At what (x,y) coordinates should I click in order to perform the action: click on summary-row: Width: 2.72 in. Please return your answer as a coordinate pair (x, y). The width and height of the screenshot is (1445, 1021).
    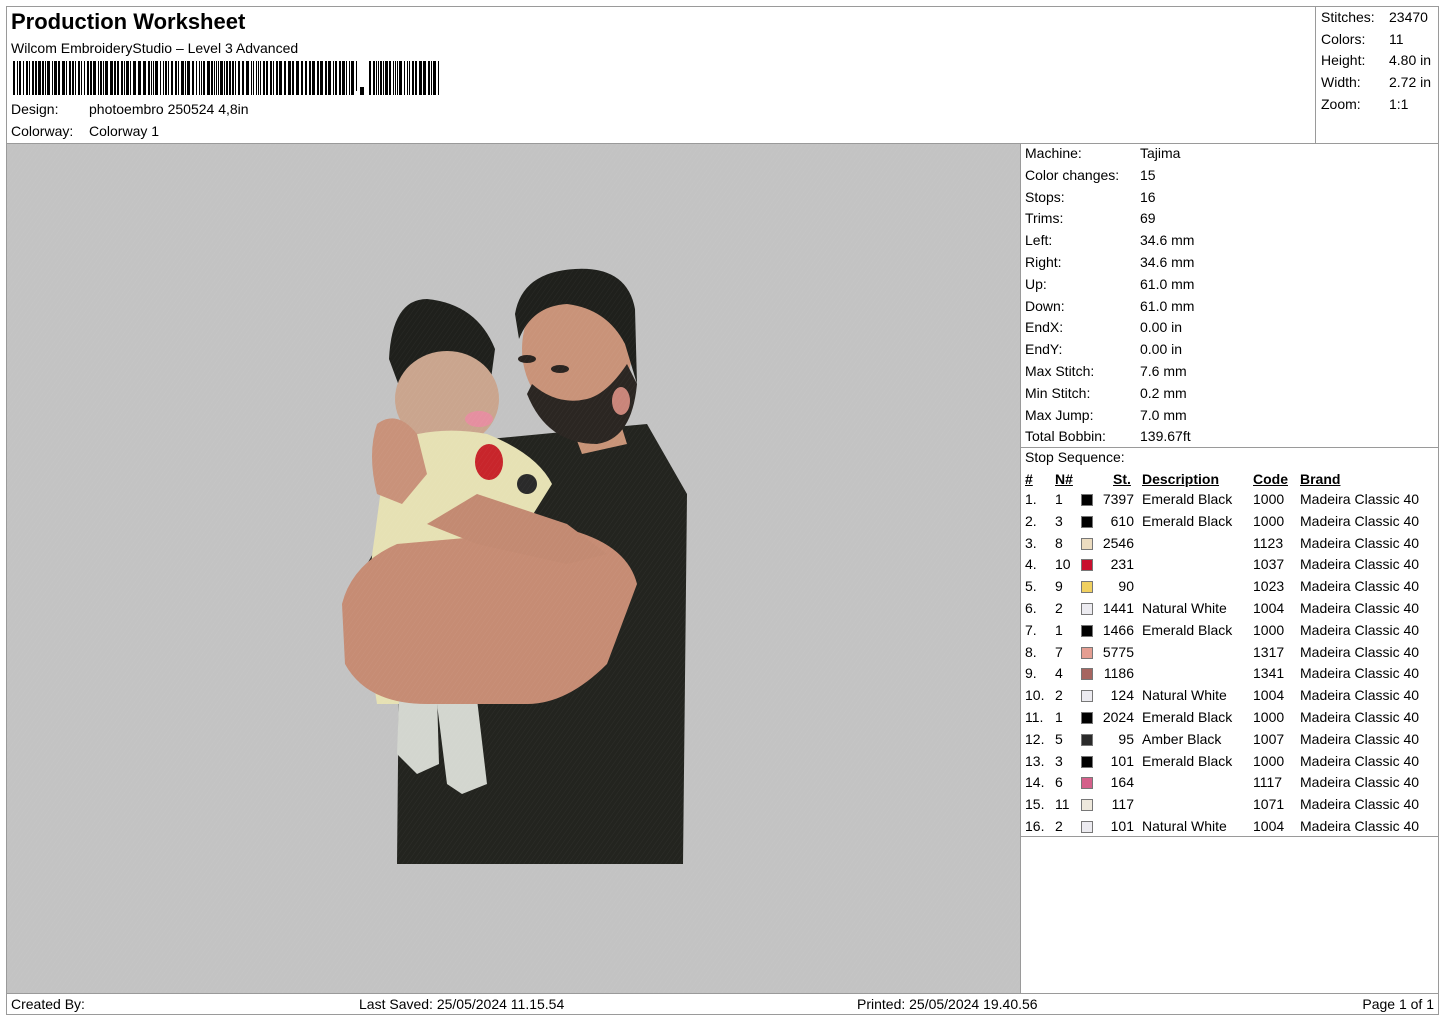
    Looking at the image, I should click on (1376, 82).